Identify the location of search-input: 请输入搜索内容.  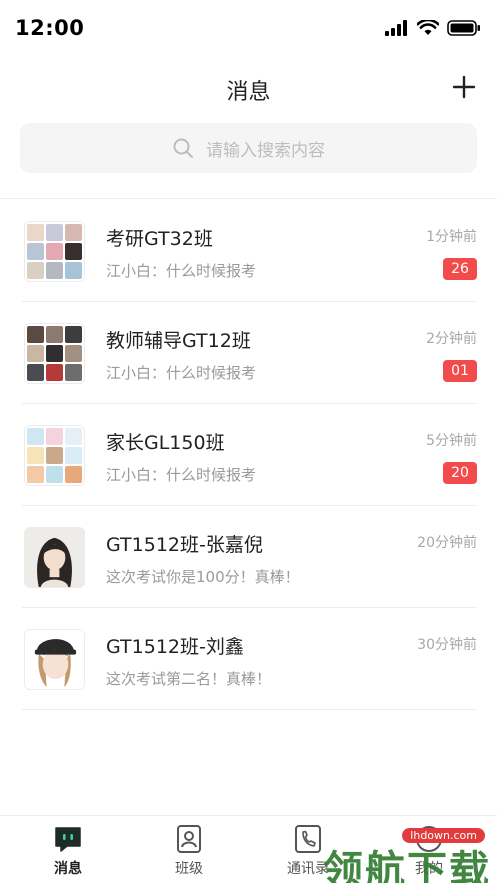
(248, 148).